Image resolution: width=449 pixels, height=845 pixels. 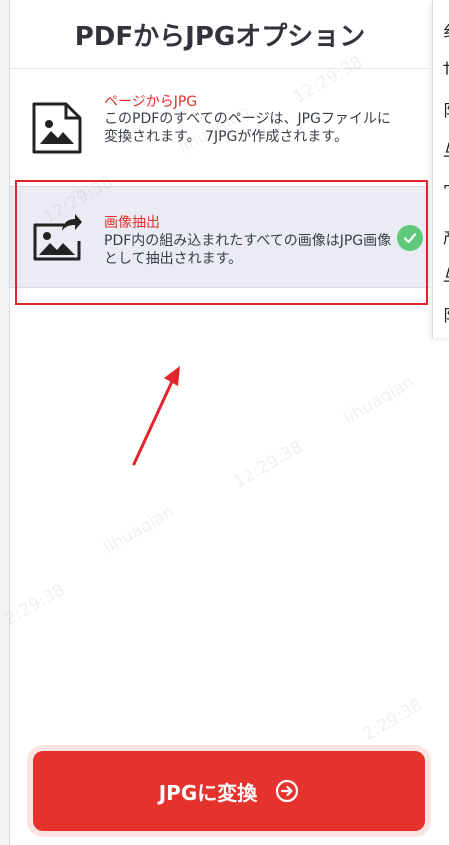 What do you see at coordinates (208, 792) in the screenshot?
I see `convert-button-label: JPGに変換` at bounding box center [208, 792].